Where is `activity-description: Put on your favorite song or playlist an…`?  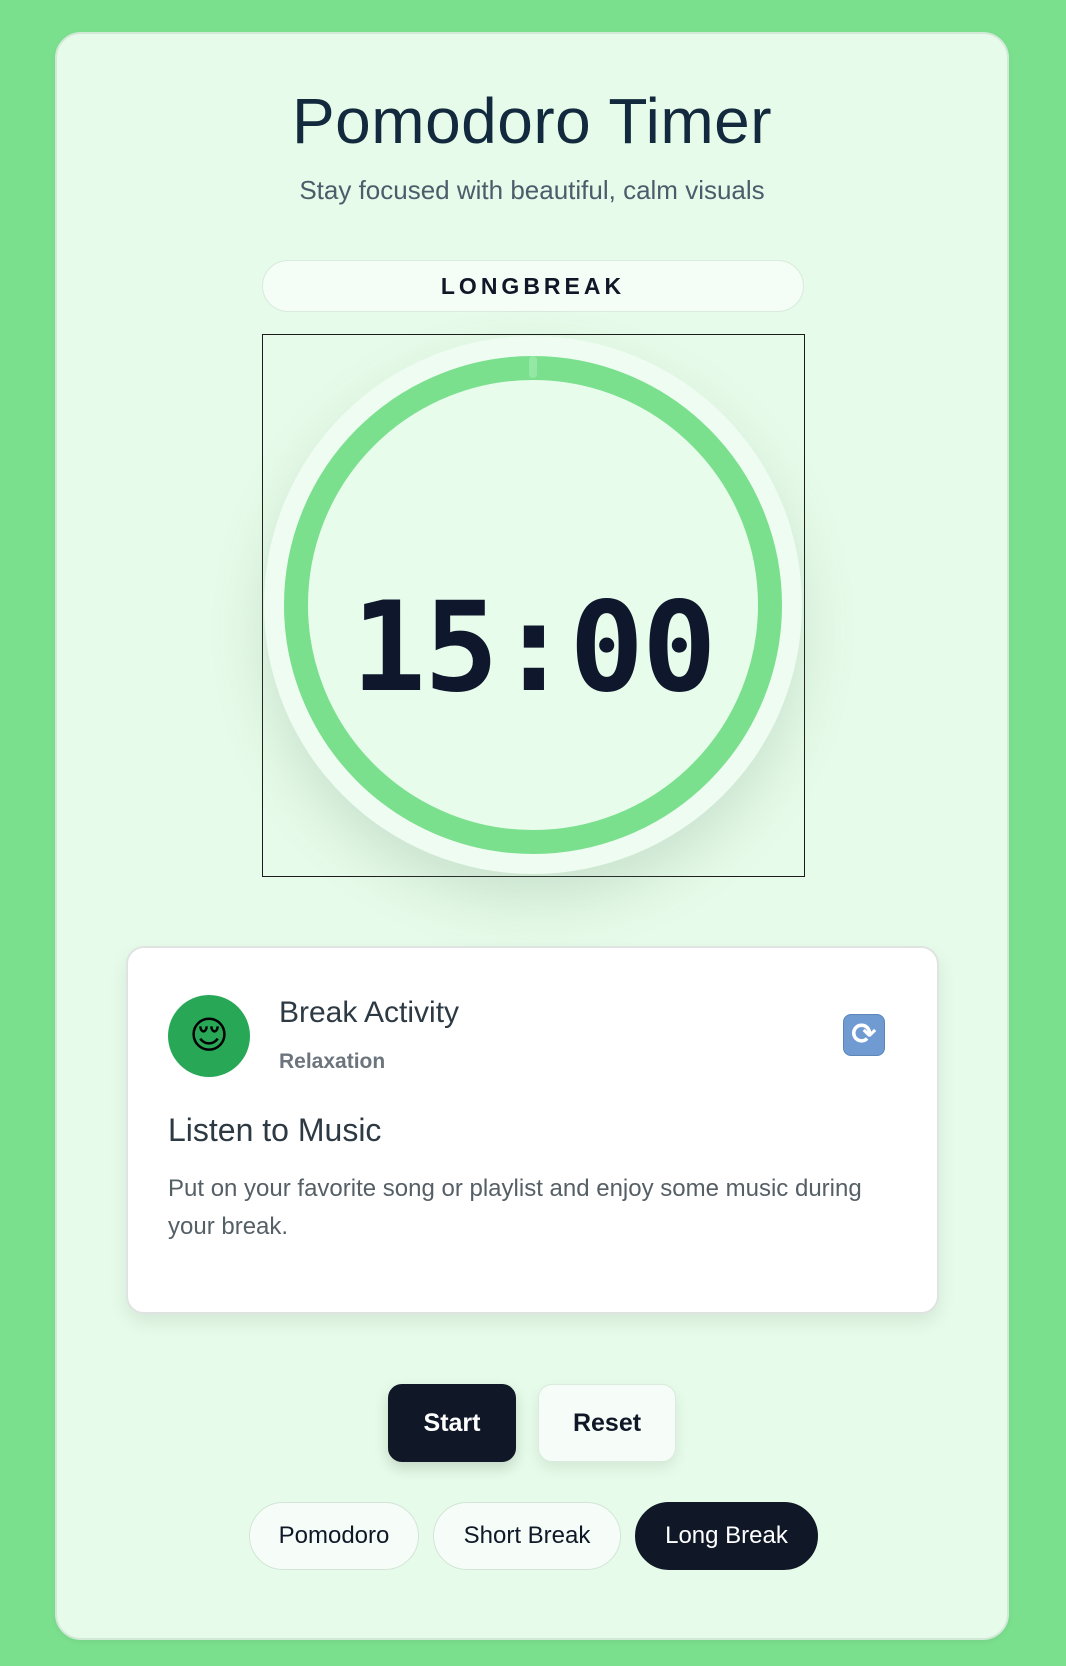
activity-description: Put on your favorite song or playlist an… is located at coordinates (515, 1207).